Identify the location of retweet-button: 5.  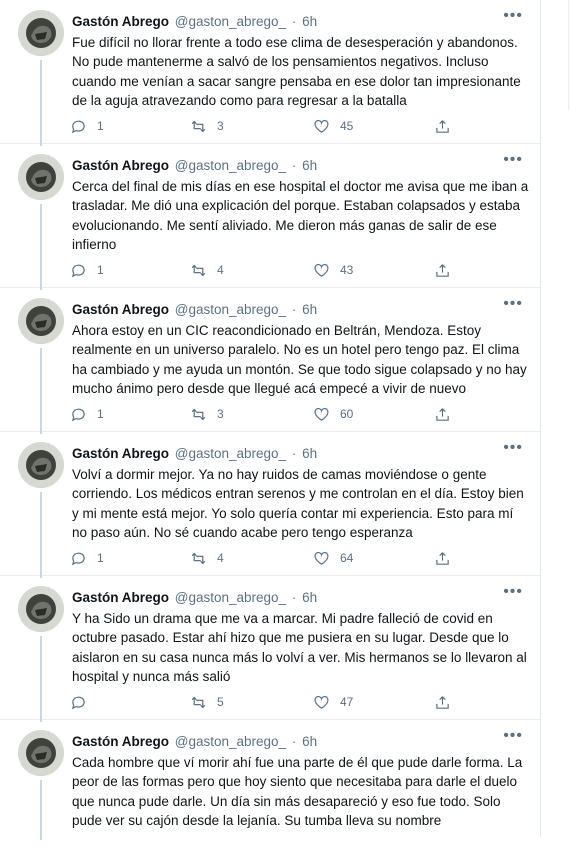
(207, 702).